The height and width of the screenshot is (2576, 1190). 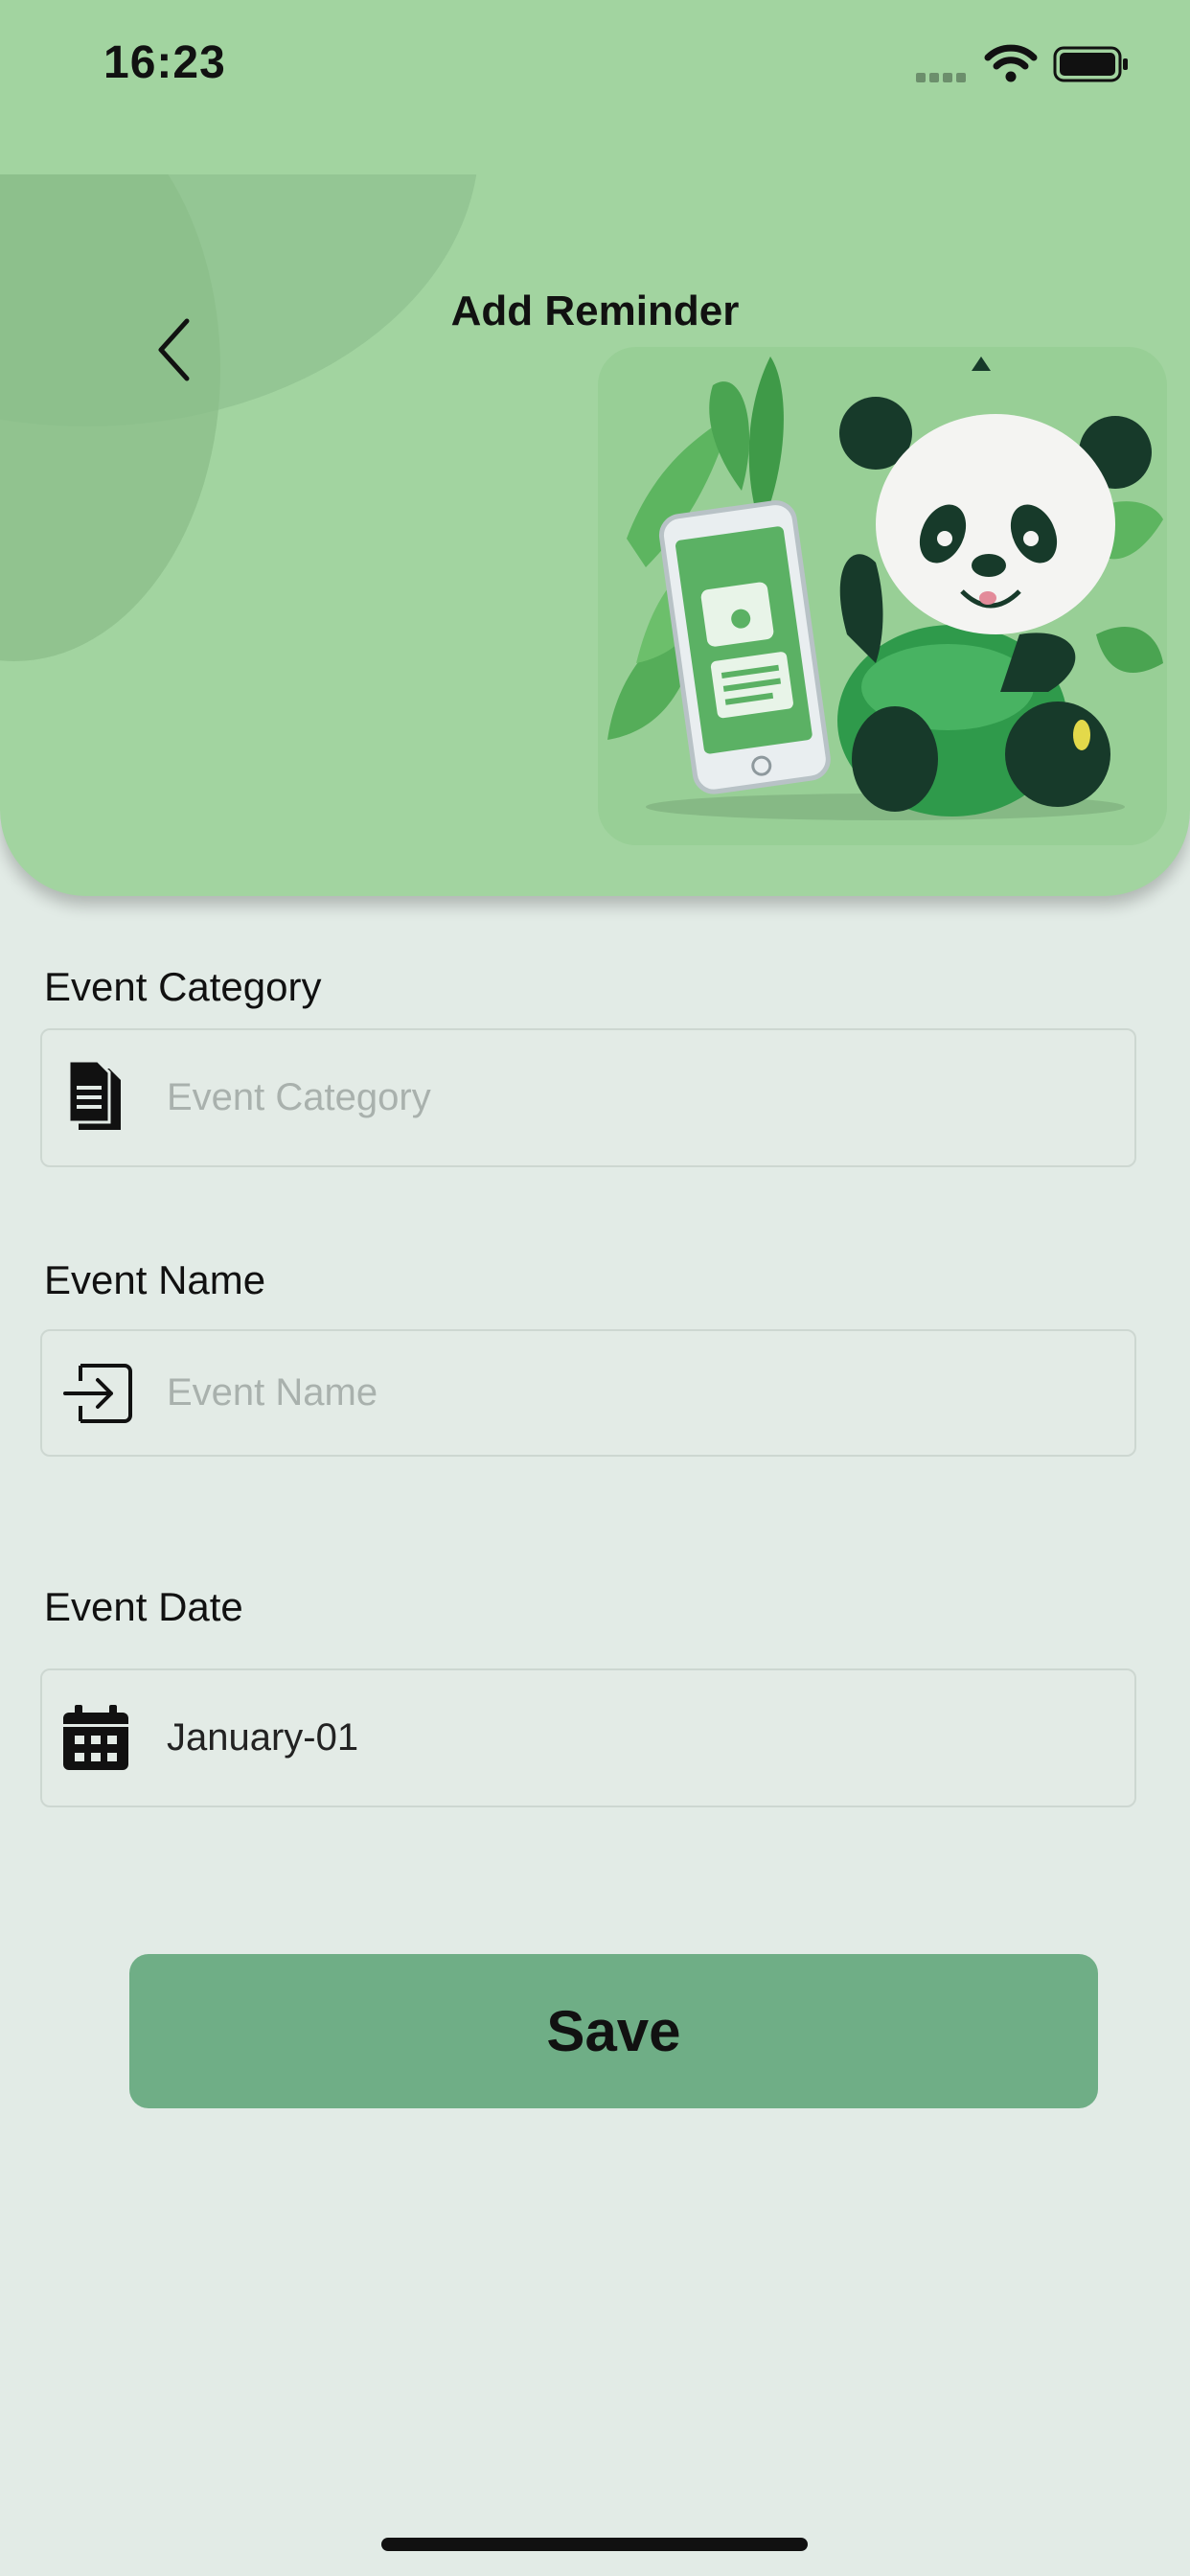 What do you see at coordinates (97, 1393) in the screenshot?
I see `login-icon` at bounding box center [97, 1393].